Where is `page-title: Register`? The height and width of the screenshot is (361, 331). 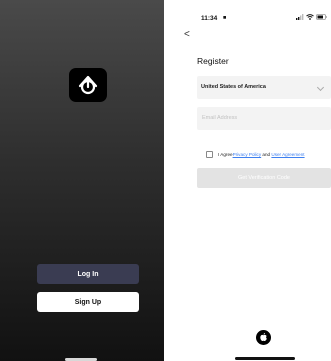
page-title: Register is located at coordinates (213, 61).